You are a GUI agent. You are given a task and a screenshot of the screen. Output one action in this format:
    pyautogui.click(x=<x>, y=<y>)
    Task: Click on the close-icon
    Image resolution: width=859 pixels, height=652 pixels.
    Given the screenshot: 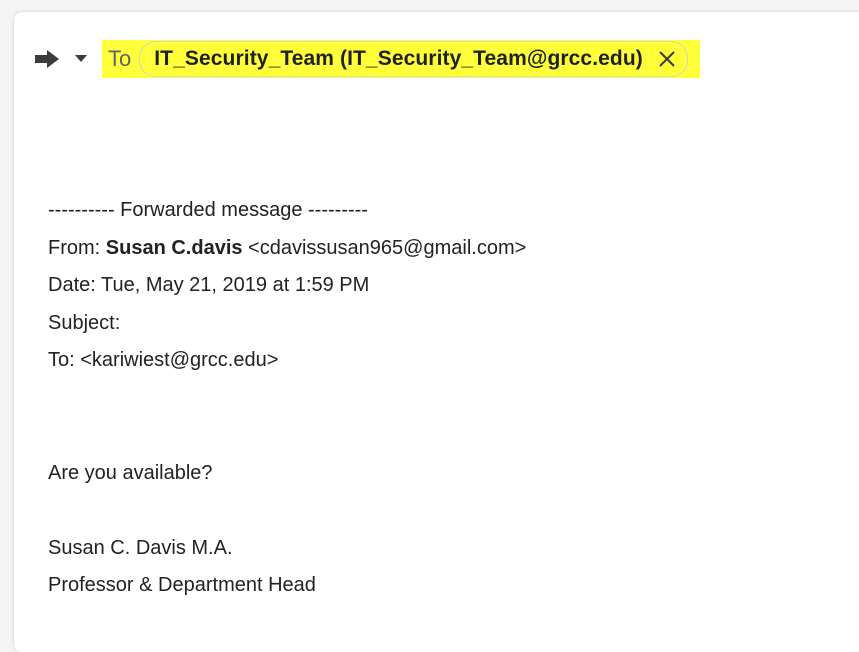 What is the action you would take?
    pyautogui.click(x=667, y=59)
    